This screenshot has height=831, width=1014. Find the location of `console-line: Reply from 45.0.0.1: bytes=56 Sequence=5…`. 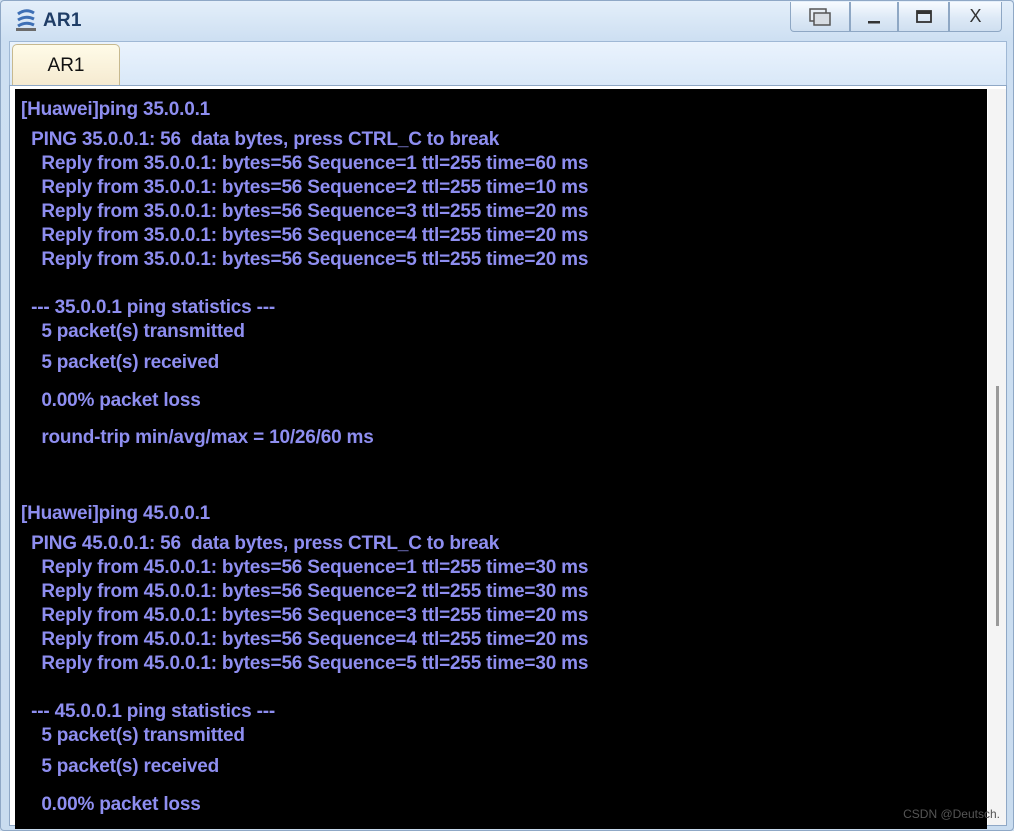

console-line: Reply from 45.0.0.1: bytes=56 Sequence=5… is located at coordinates (305, 663).